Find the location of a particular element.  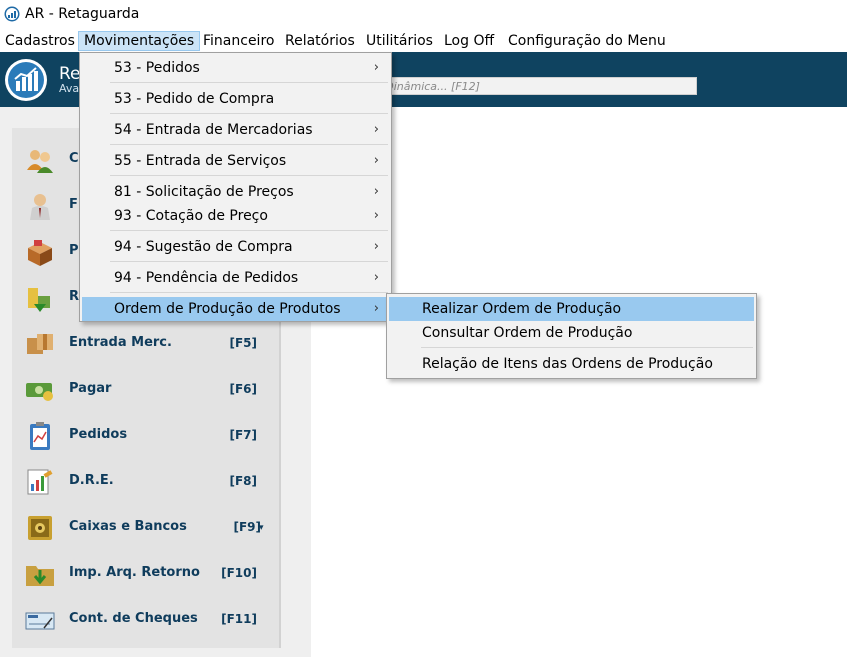

dropdown-item-label: 54 - Entrada de Mercadorias is located at coordinates (213, 130).